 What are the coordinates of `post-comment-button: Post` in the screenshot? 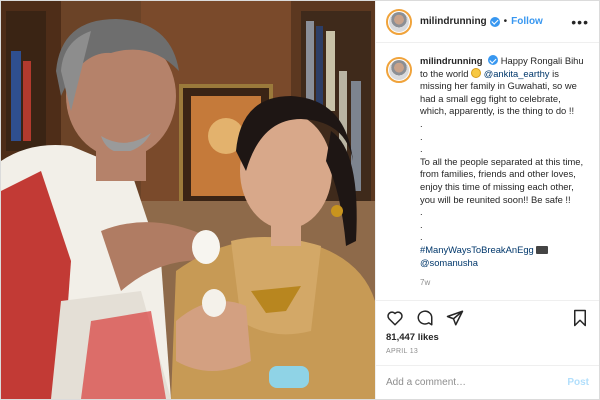 It's located at (578, 382).